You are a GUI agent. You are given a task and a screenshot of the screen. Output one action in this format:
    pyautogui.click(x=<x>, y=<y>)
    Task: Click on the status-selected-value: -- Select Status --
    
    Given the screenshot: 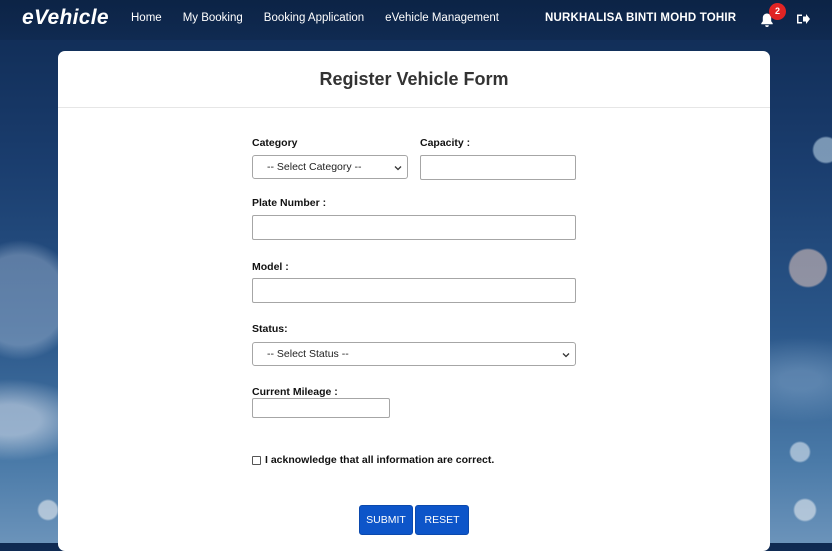 What is the action you would take?
    pyautogui.click(x=308, y=354)
    